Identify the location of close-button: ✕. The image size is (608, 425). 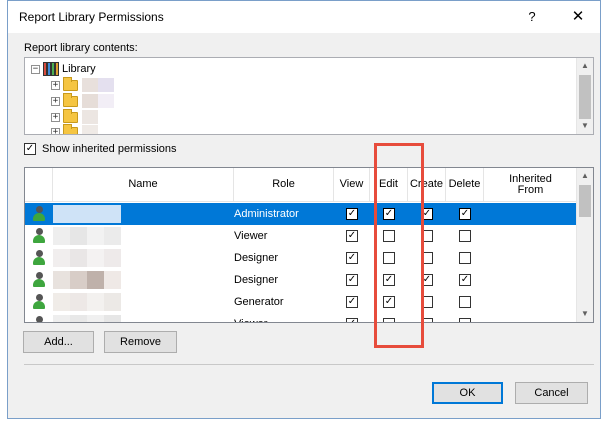
(578, 17).